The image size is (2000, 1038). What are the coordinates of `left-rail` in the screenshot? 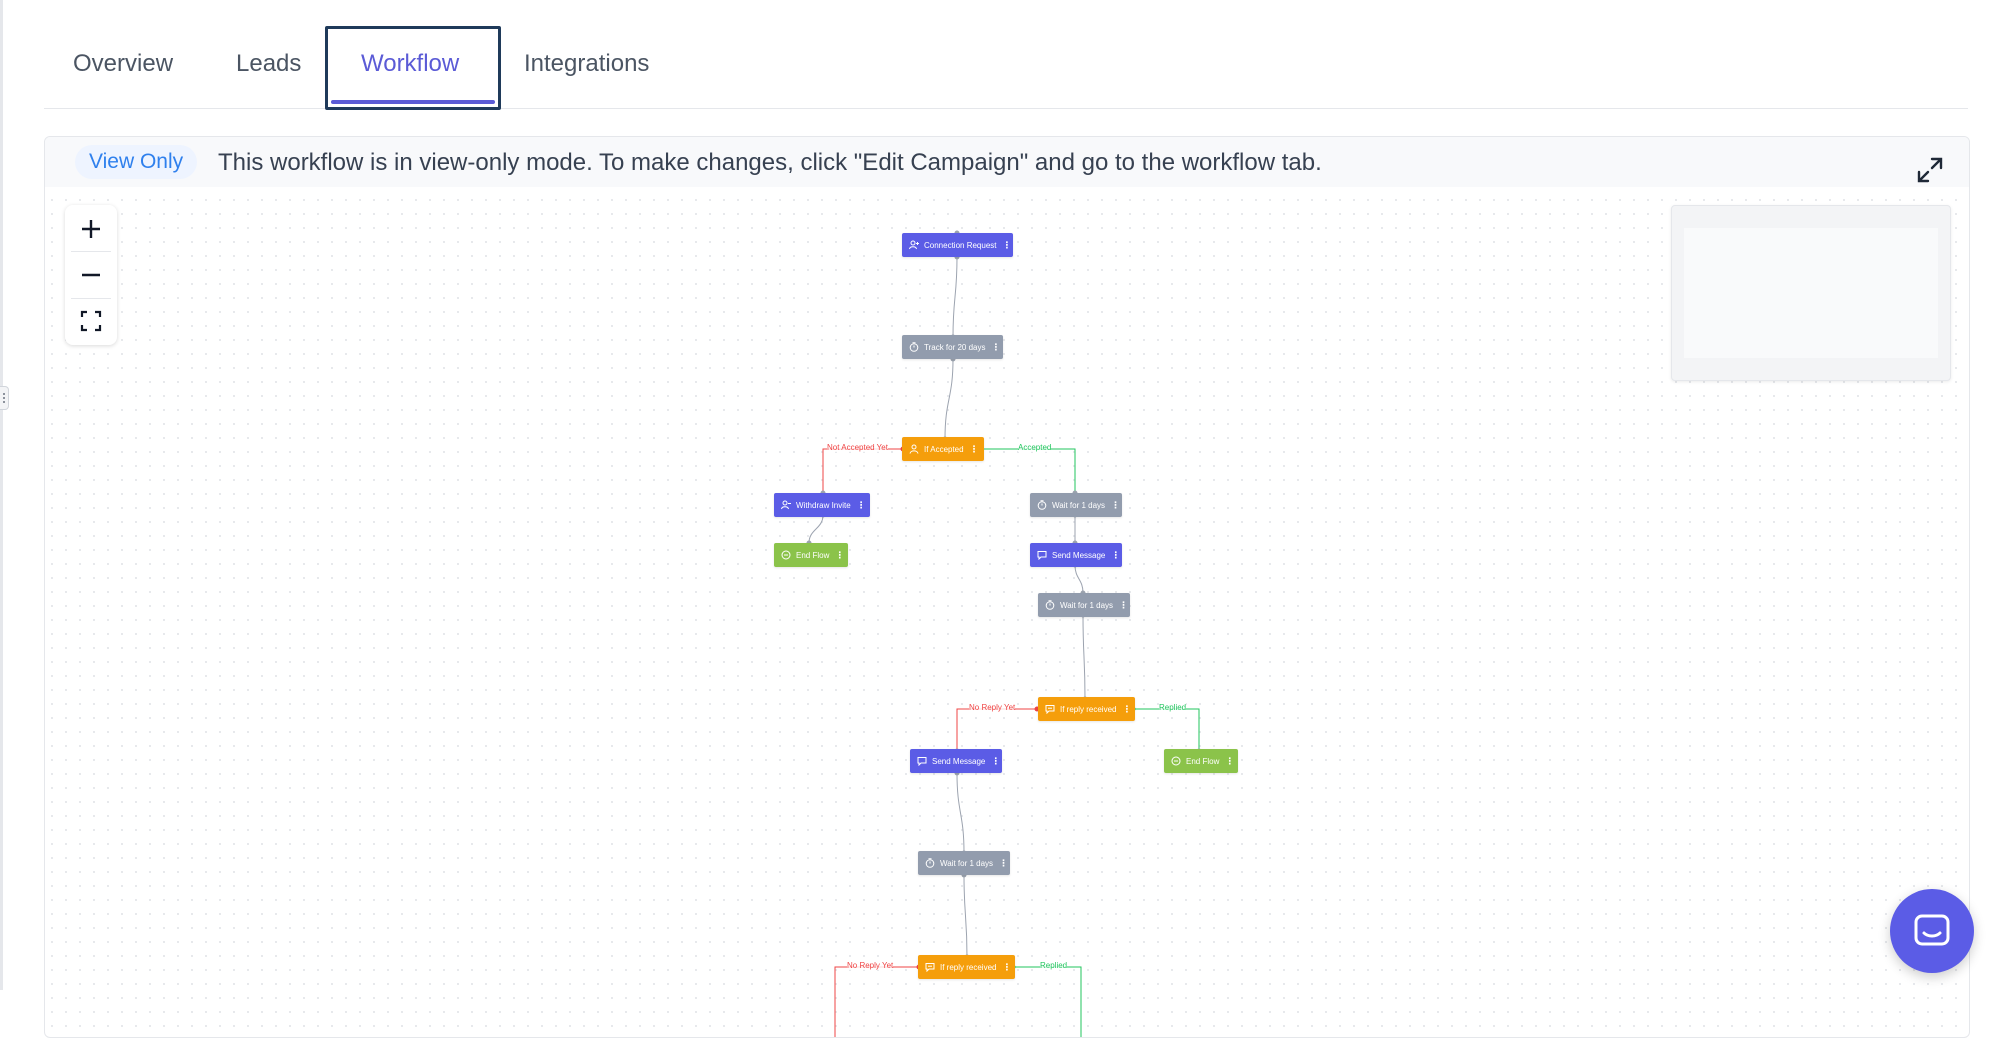 It's located at (1, 495).